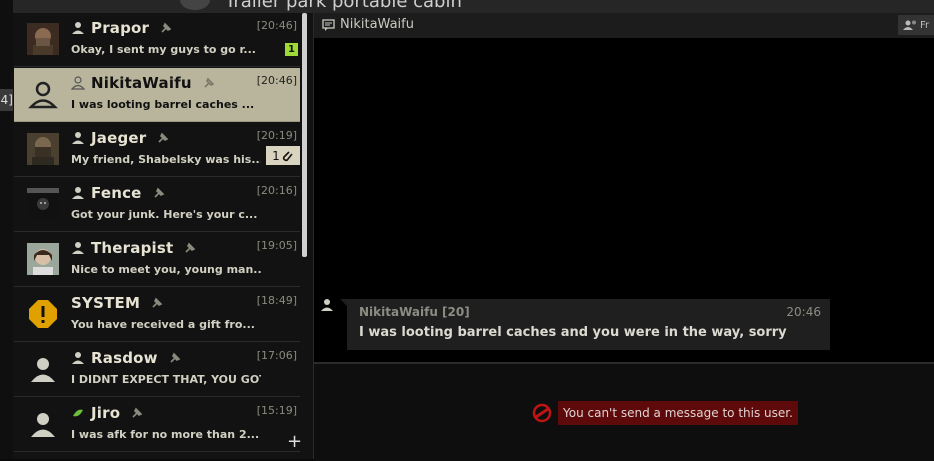 The image size is (934, 461). What do you see at coordinates (327, 305) in the screenshot?
I see `sender-user-icon` at bounding box center [327, 305].